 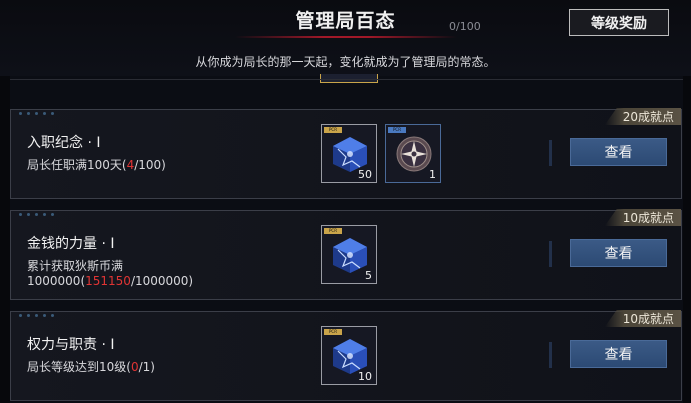 What do you see at coordinates (71, 345) in the screenshot?
I see `achievement-title: 权力与职责 · Ⅰ` at bounding box center [71, 345].